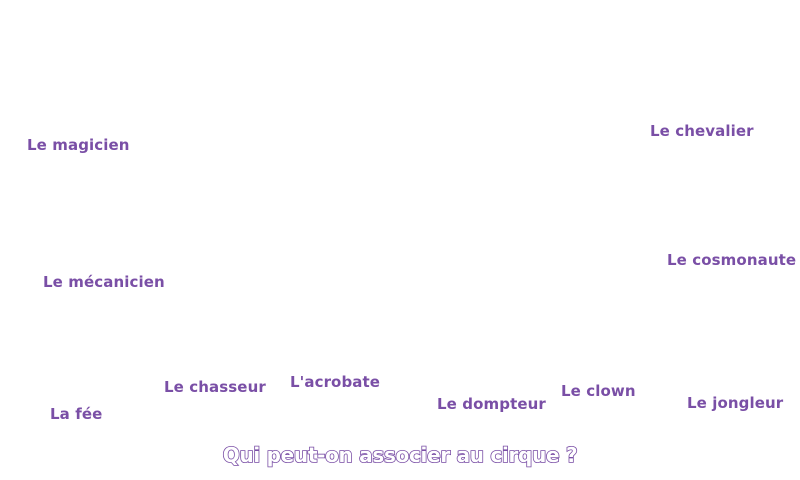 The image size is (800, 480). What do you see at coordinates (735, 403) in the screenshot?
I see `word-le-jongleur: Le jongleur` at bounding box center [735, 403].